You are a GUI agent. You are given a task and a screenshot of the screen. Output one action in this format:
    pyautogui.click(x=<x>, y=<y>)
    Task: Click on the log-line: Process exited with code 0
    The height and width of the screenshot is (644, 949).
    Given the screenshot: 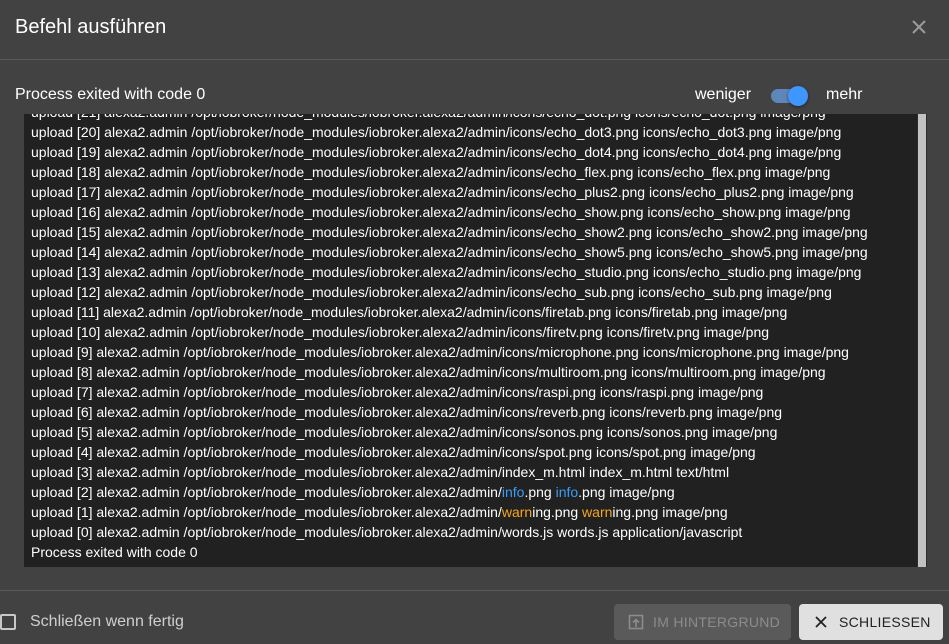 What is the action you would take?
    pyautogui.click(x=114, y=552)
    